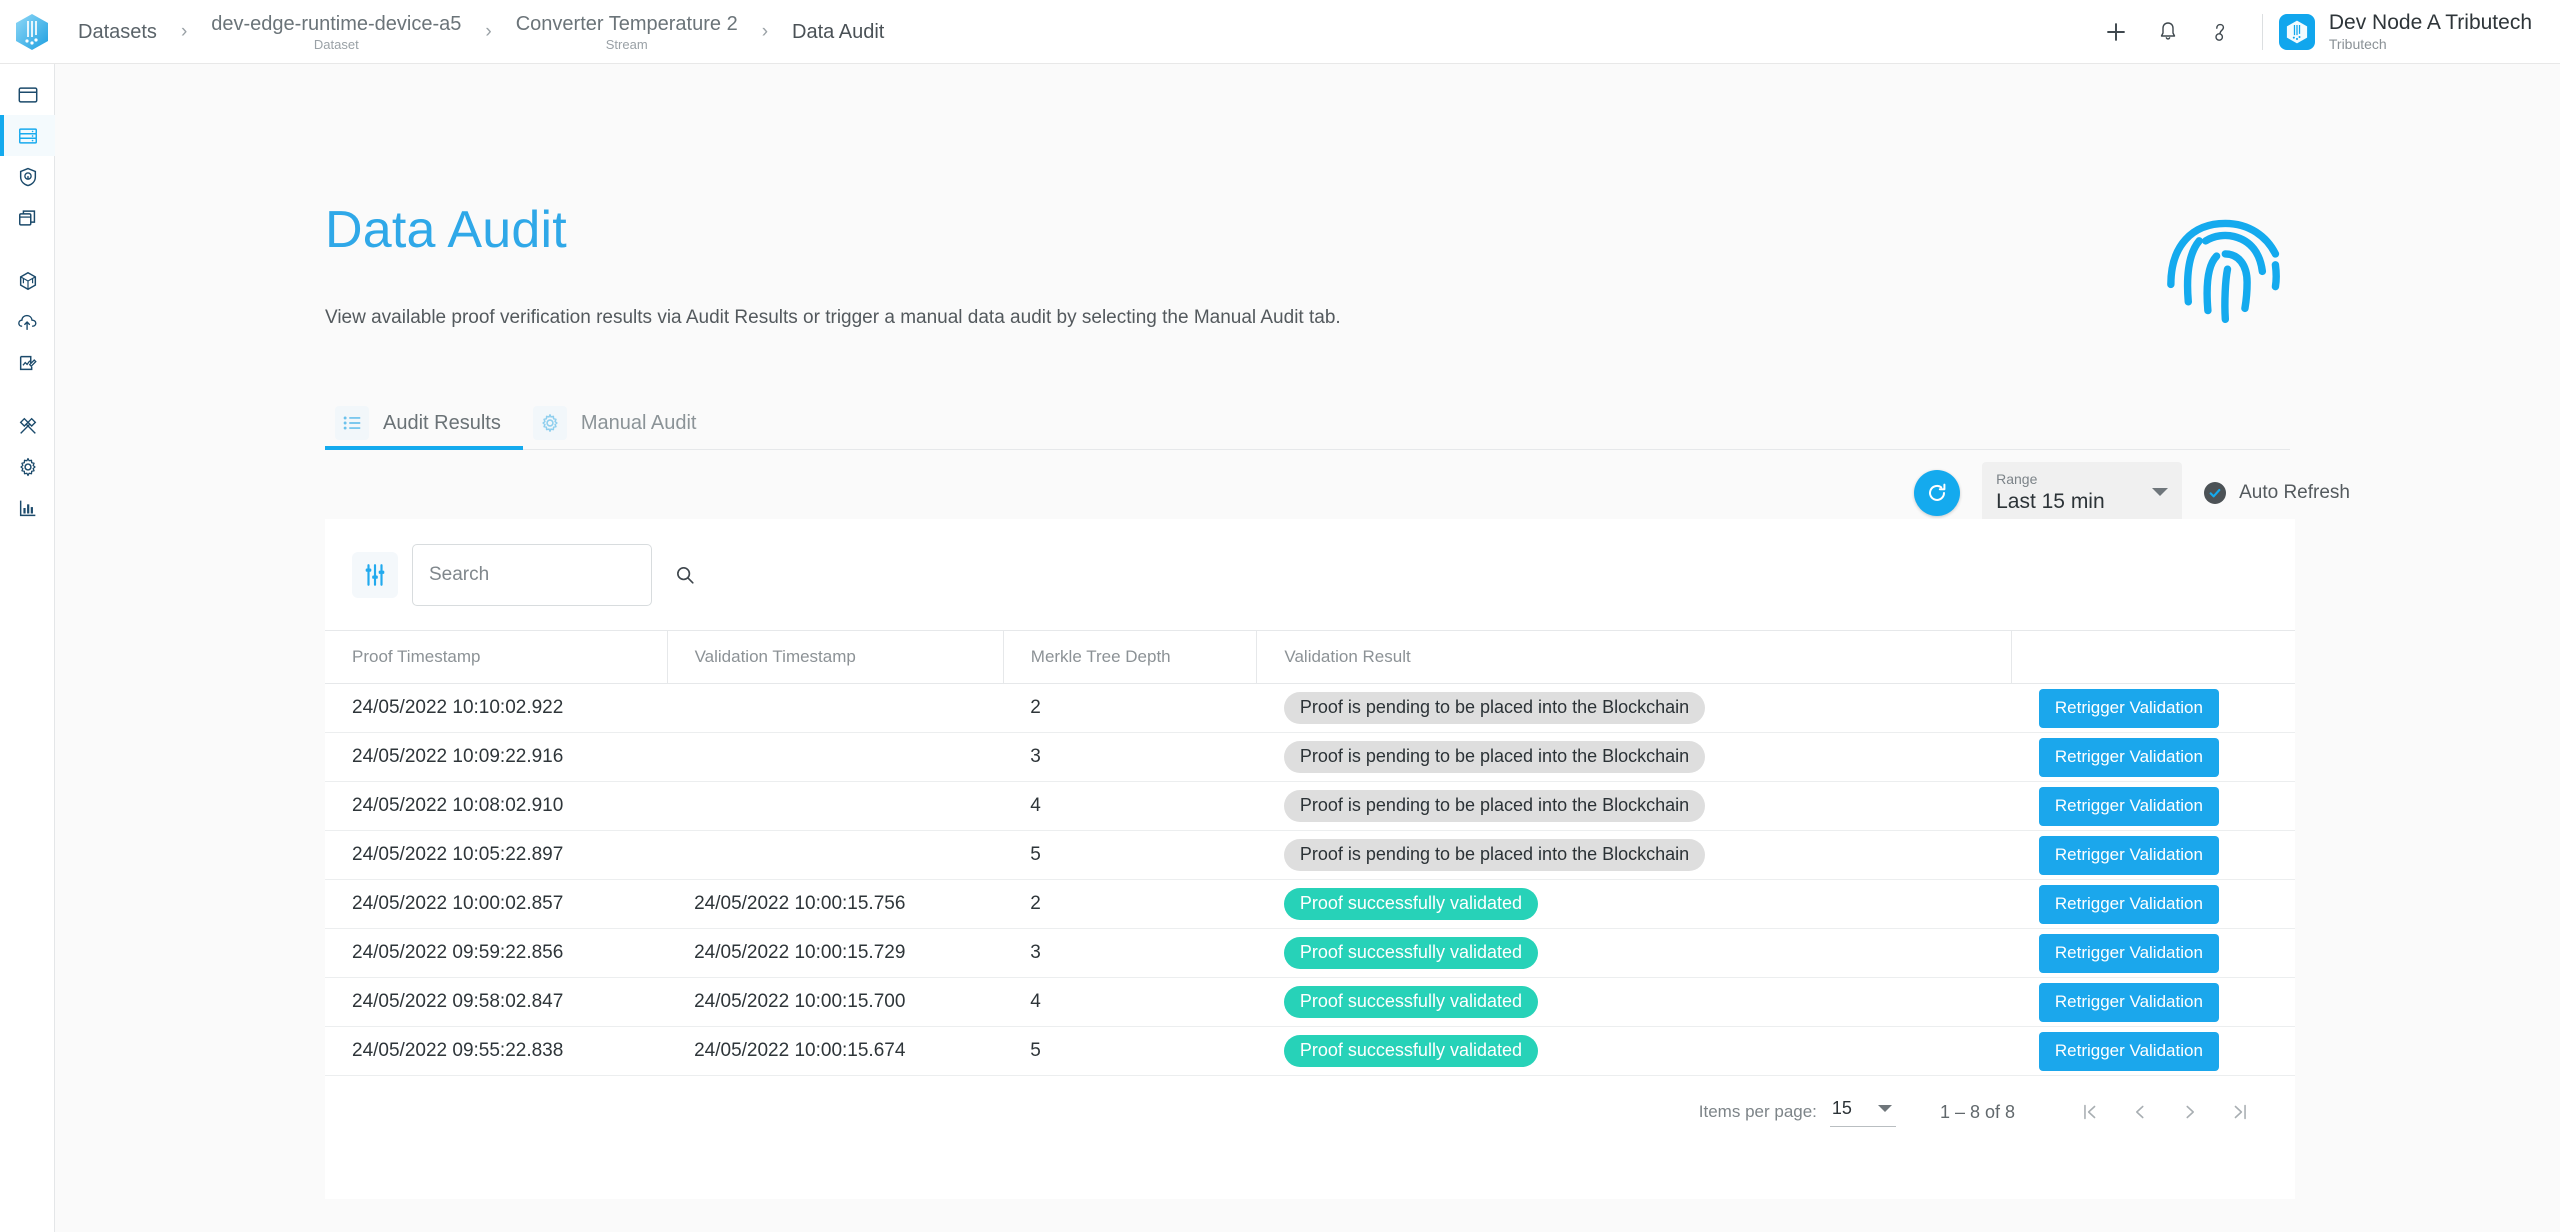 This screenshot has width=2560, height=1232. What do you see at coordinates (27, 507) in the screenshot?
I see `sidebar-item-analytics` at bounding box center [27, 507].